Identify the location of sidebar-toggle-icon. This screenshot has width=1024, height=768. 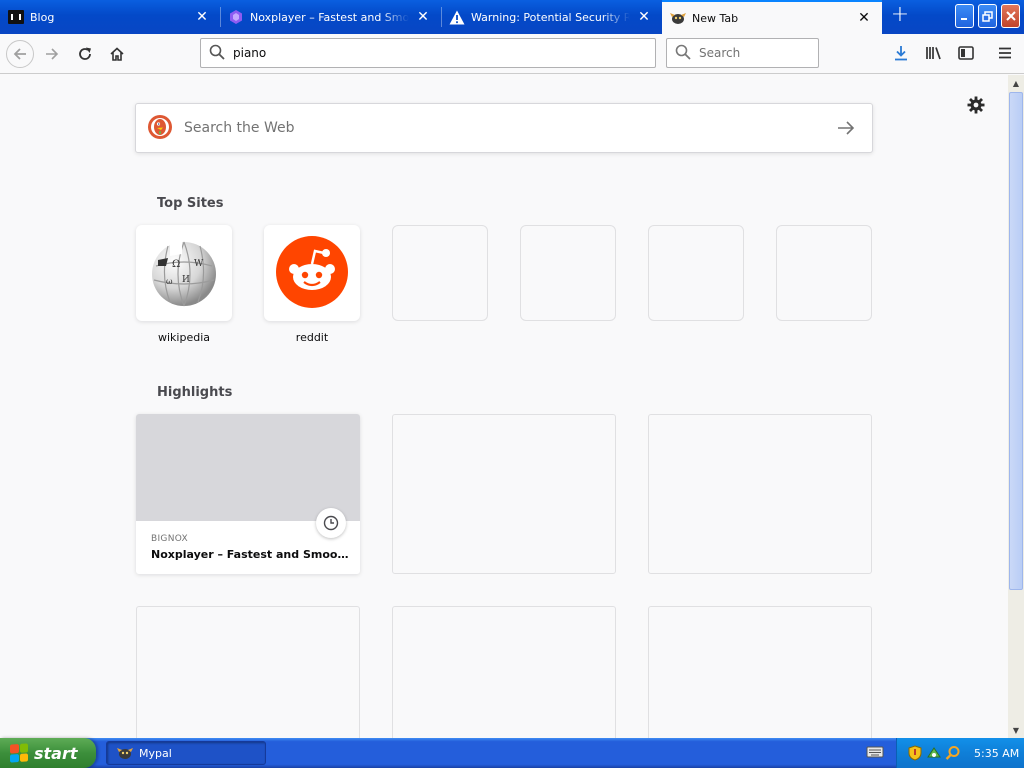
(966, 53).